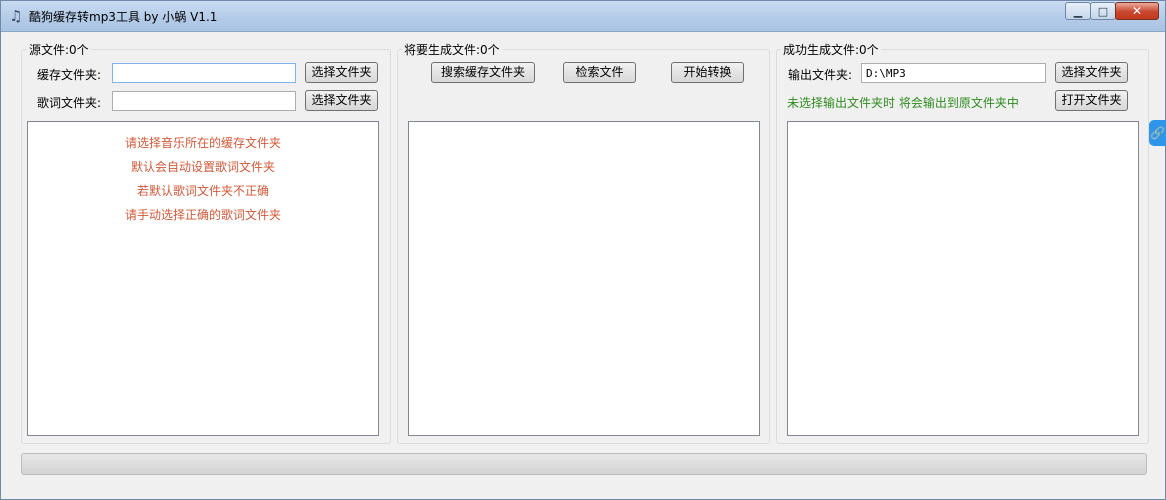  Describe the element at coordinates (341, 72) in the screenshot. I see `cache-choose-folder-button: 选择文件夹` at that location.